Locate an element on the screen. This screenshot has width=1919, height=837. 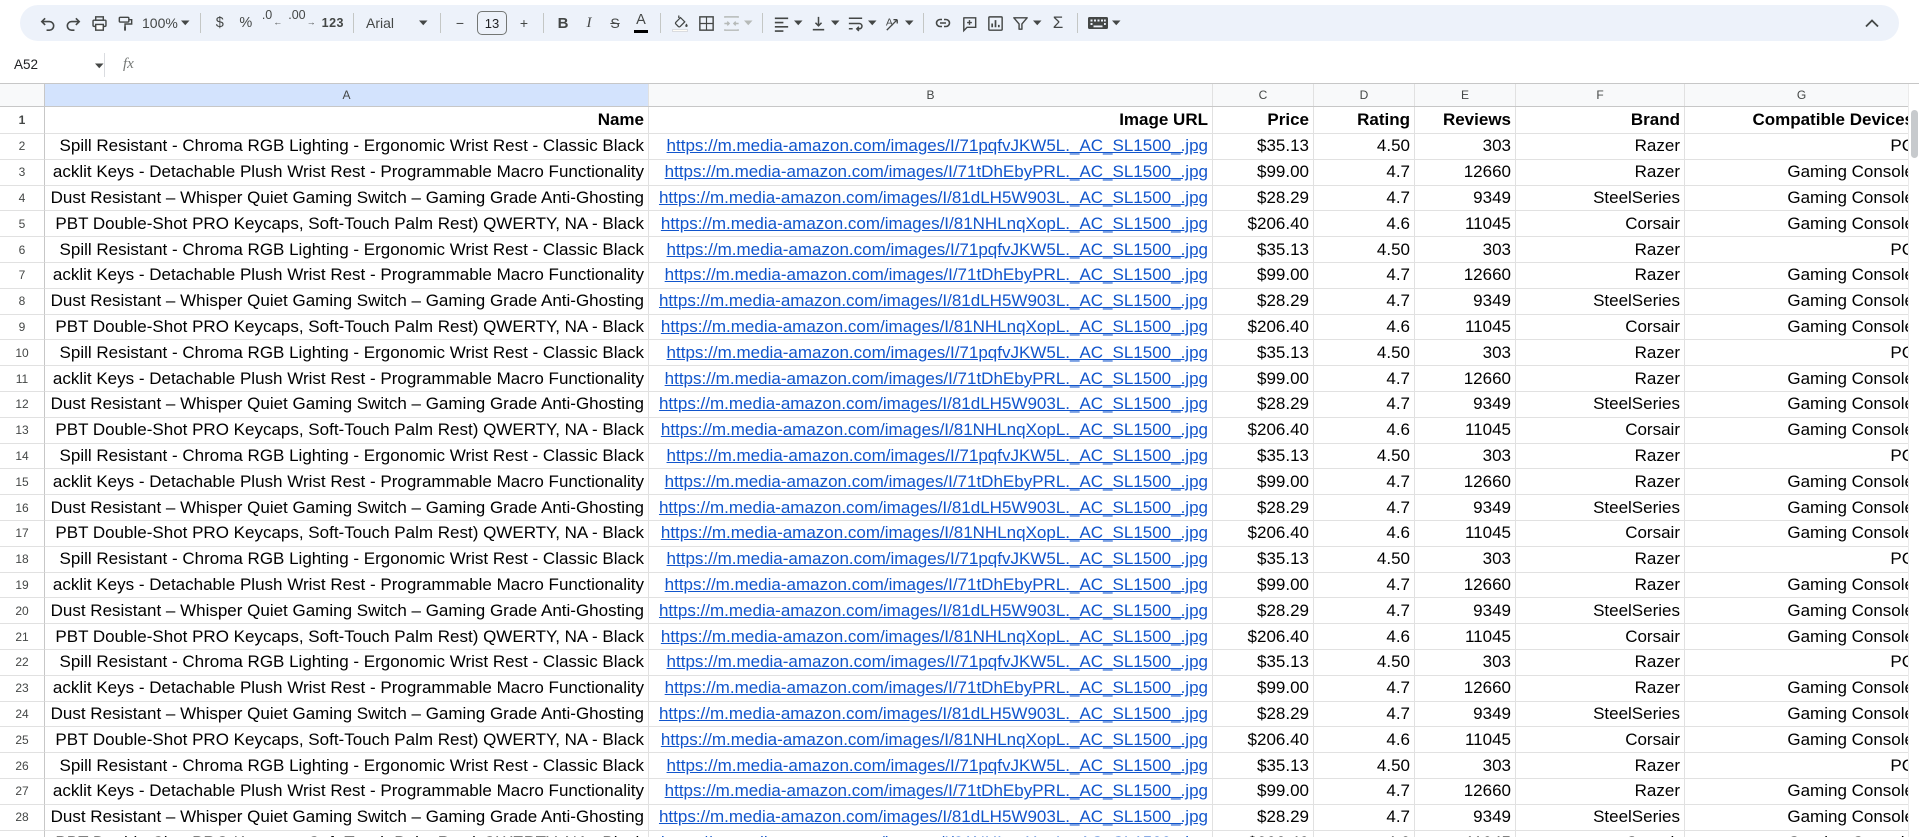
cell-G22: PC is located at coordinates (1796, 663).